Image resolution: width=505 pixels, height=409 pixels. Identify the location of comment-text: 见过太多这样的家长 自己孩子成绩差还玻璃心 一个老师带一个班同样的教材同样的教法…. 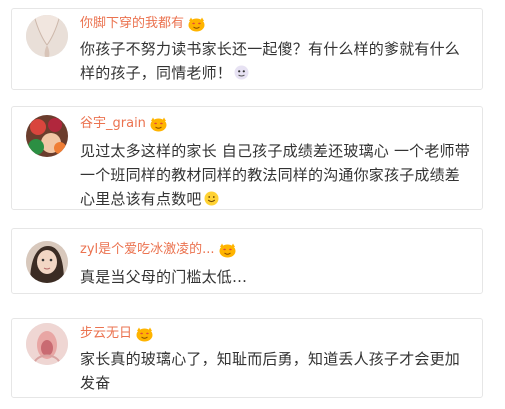
(275, 175).